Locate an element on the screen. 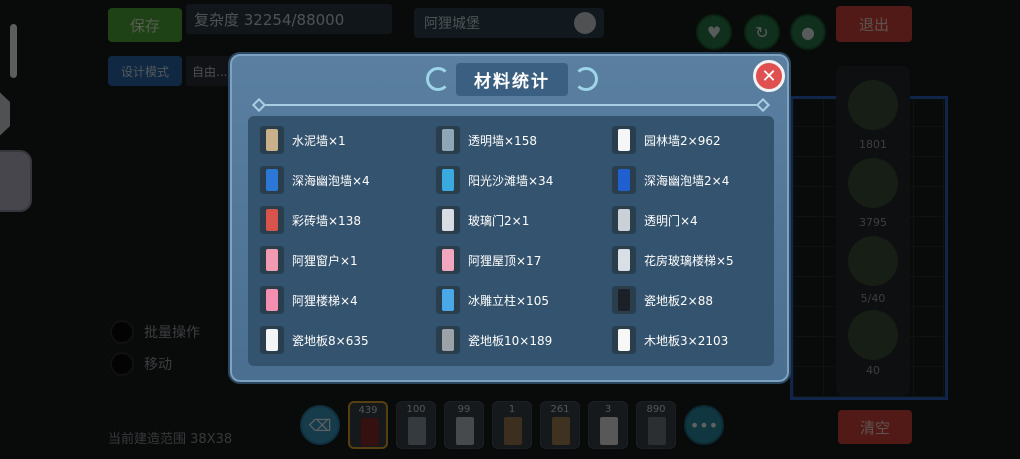  material-label: 透明墙×158 is located at coordinates (502, 140).